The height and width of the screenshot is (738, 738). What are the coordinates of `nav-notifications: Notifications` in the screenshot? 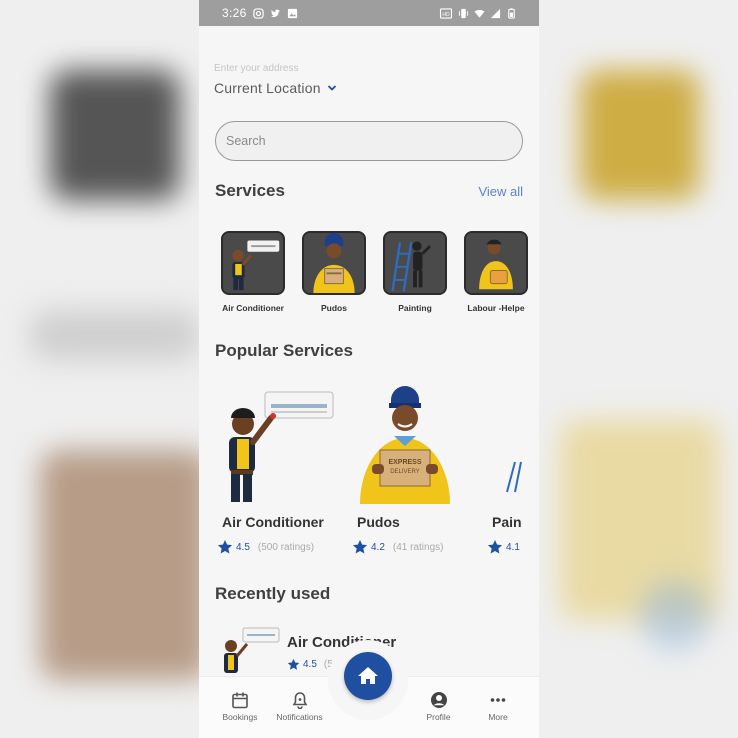 It's located at (300, 707).